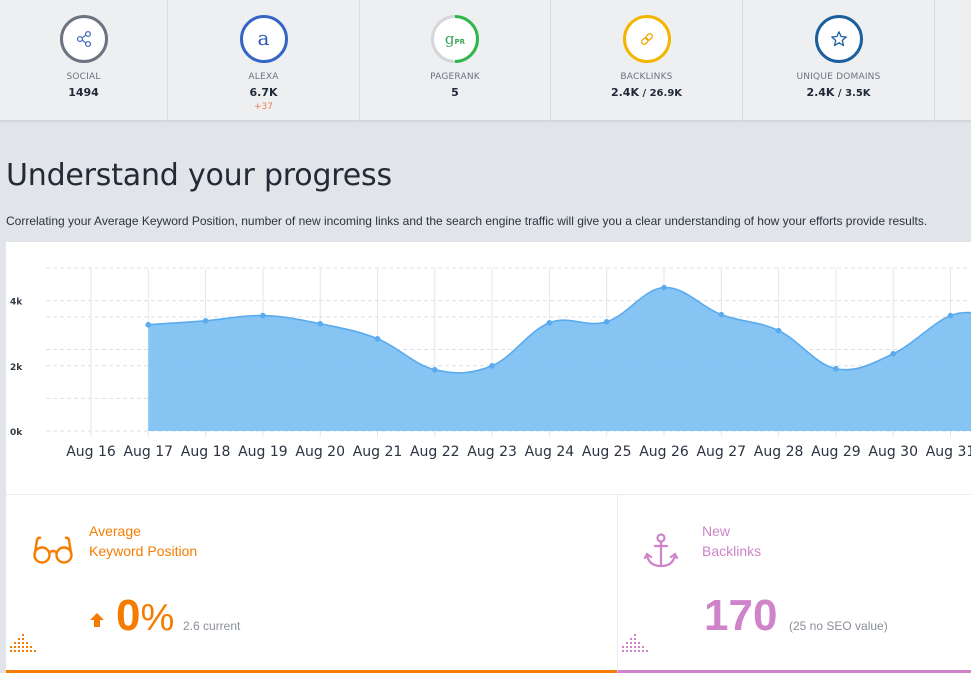  What do you see at coordinates (16, 303) in the screenshot?
I see `y-tick-label: 4k` at bounding box center [16, 303].